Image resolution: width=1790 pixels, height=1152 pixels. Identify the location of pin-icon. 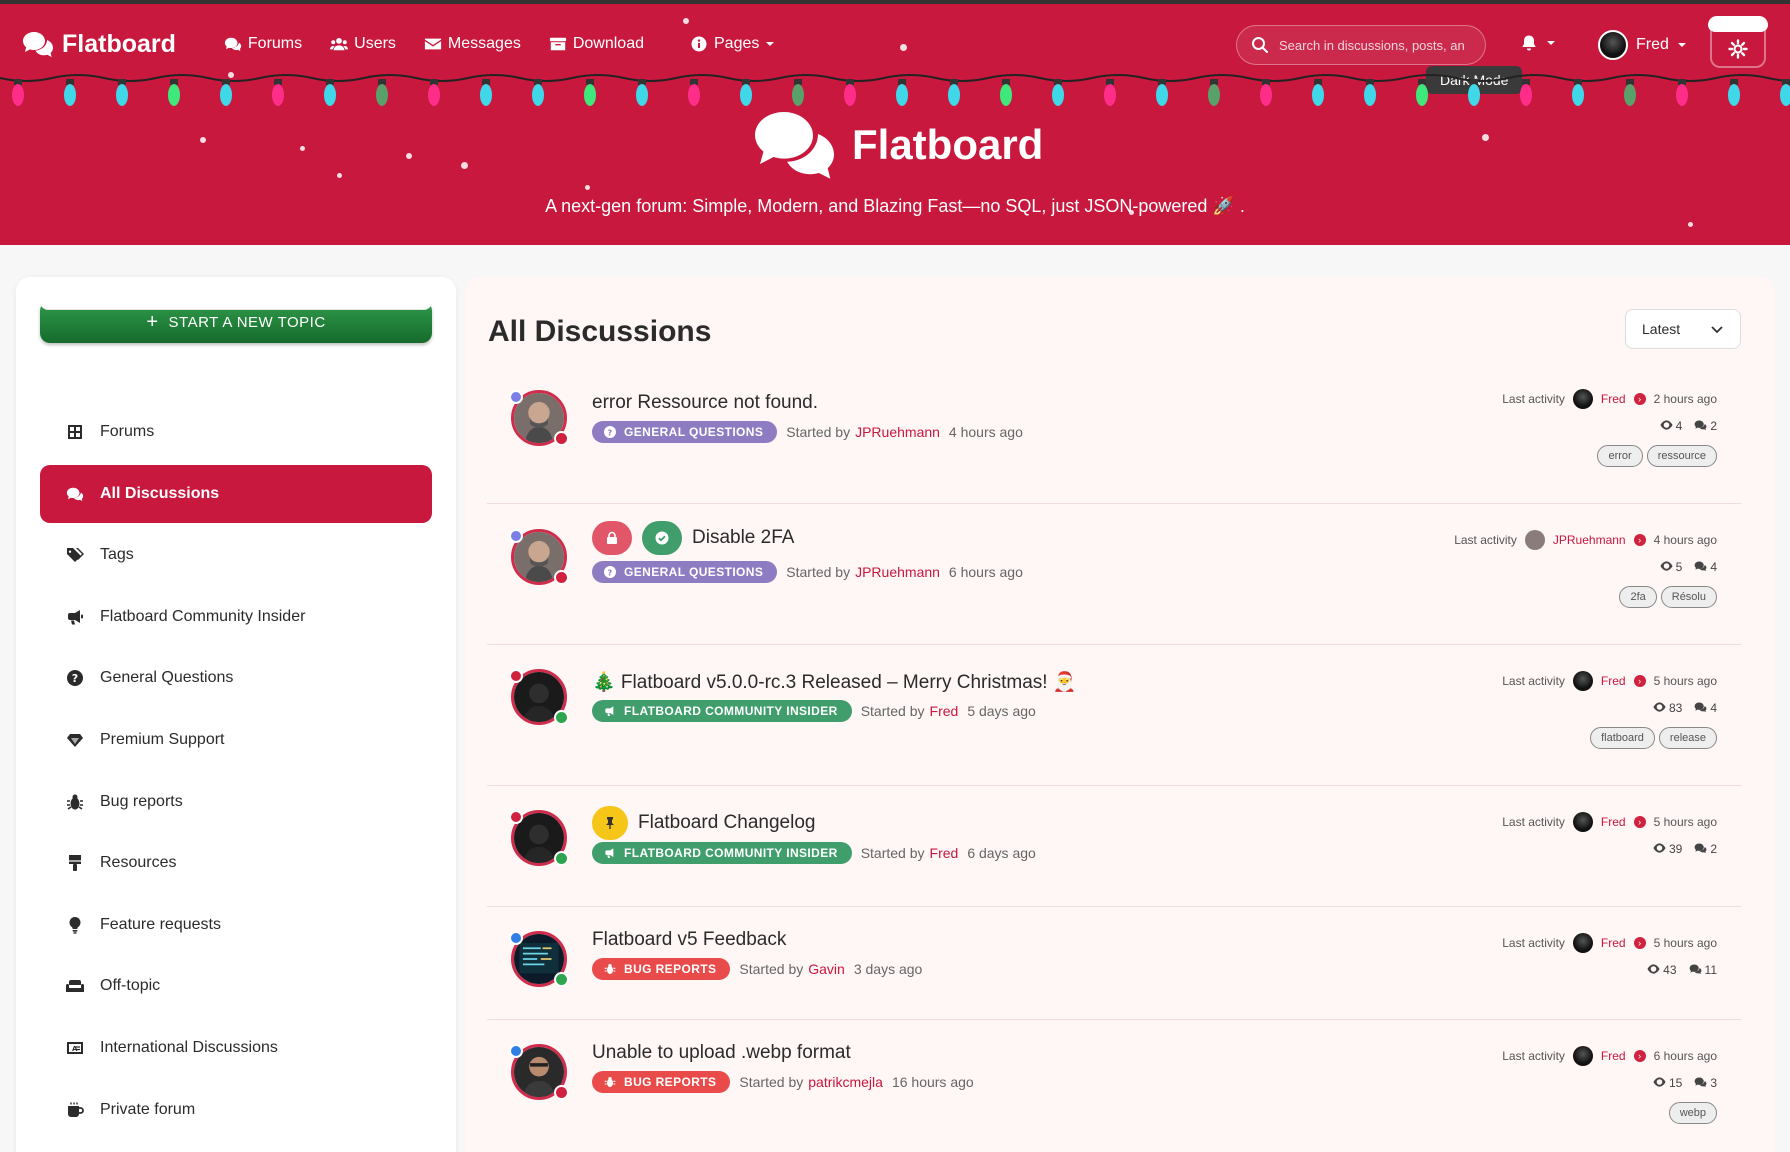
(610, 823).